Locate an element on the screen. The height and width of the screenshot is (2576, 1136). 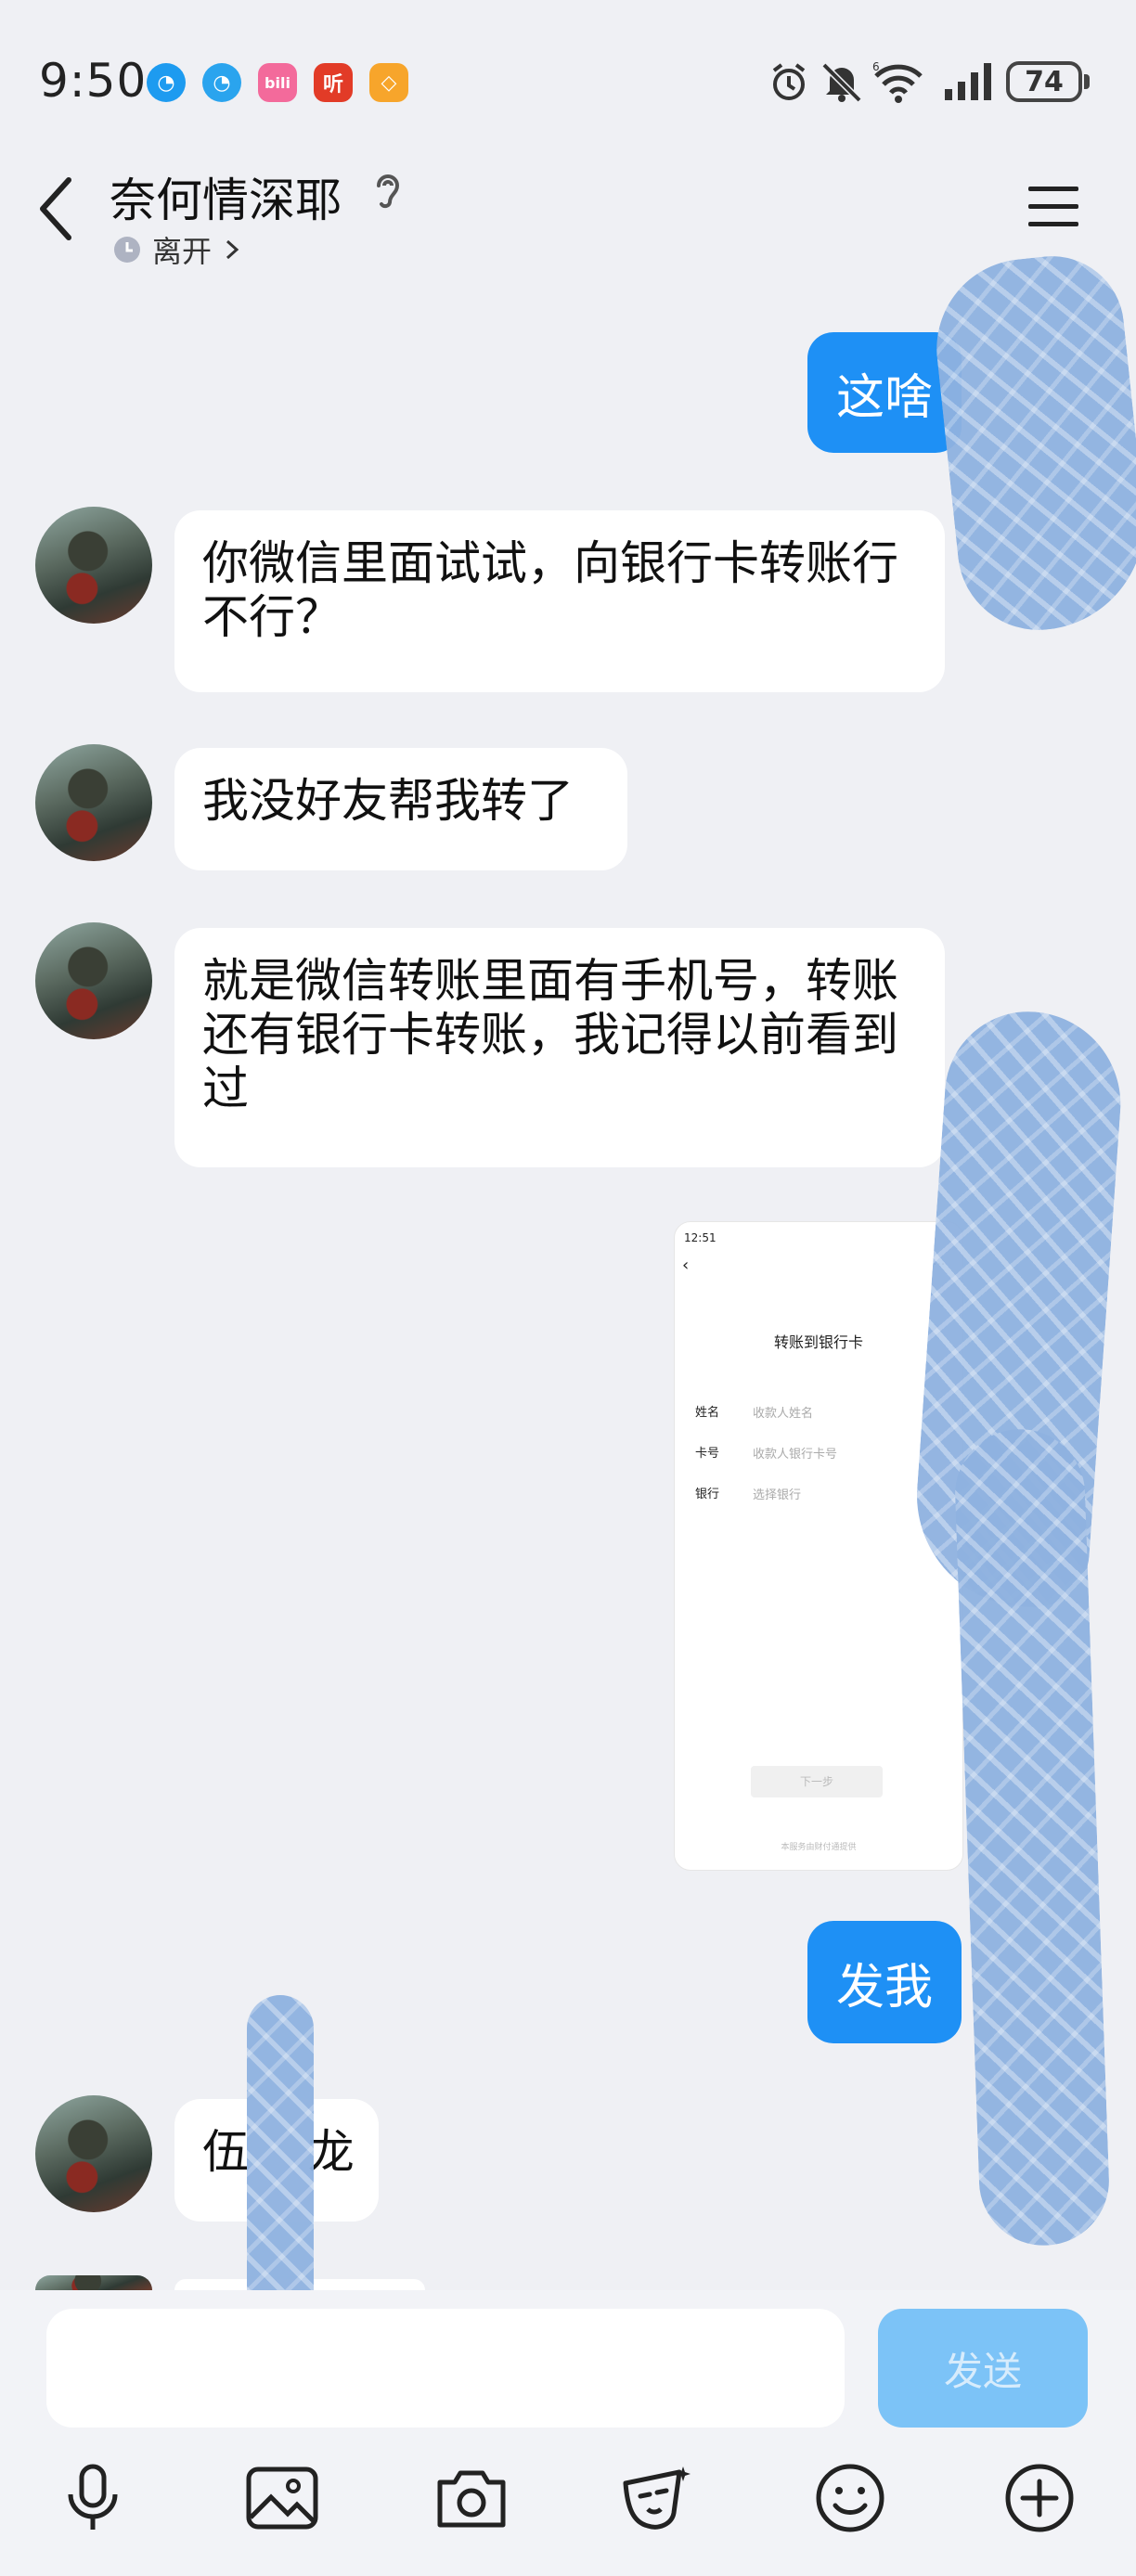
back-arrow-icon is located at coordinates (55, 208).